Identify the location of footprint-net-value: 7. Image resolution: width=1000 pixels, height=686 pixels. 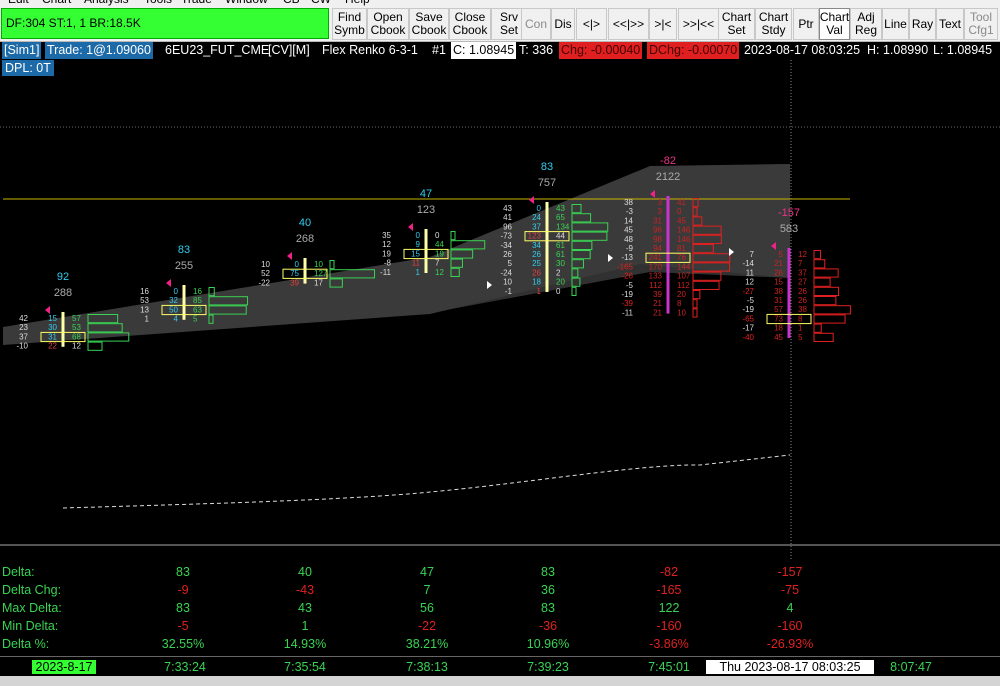
(752, 254).